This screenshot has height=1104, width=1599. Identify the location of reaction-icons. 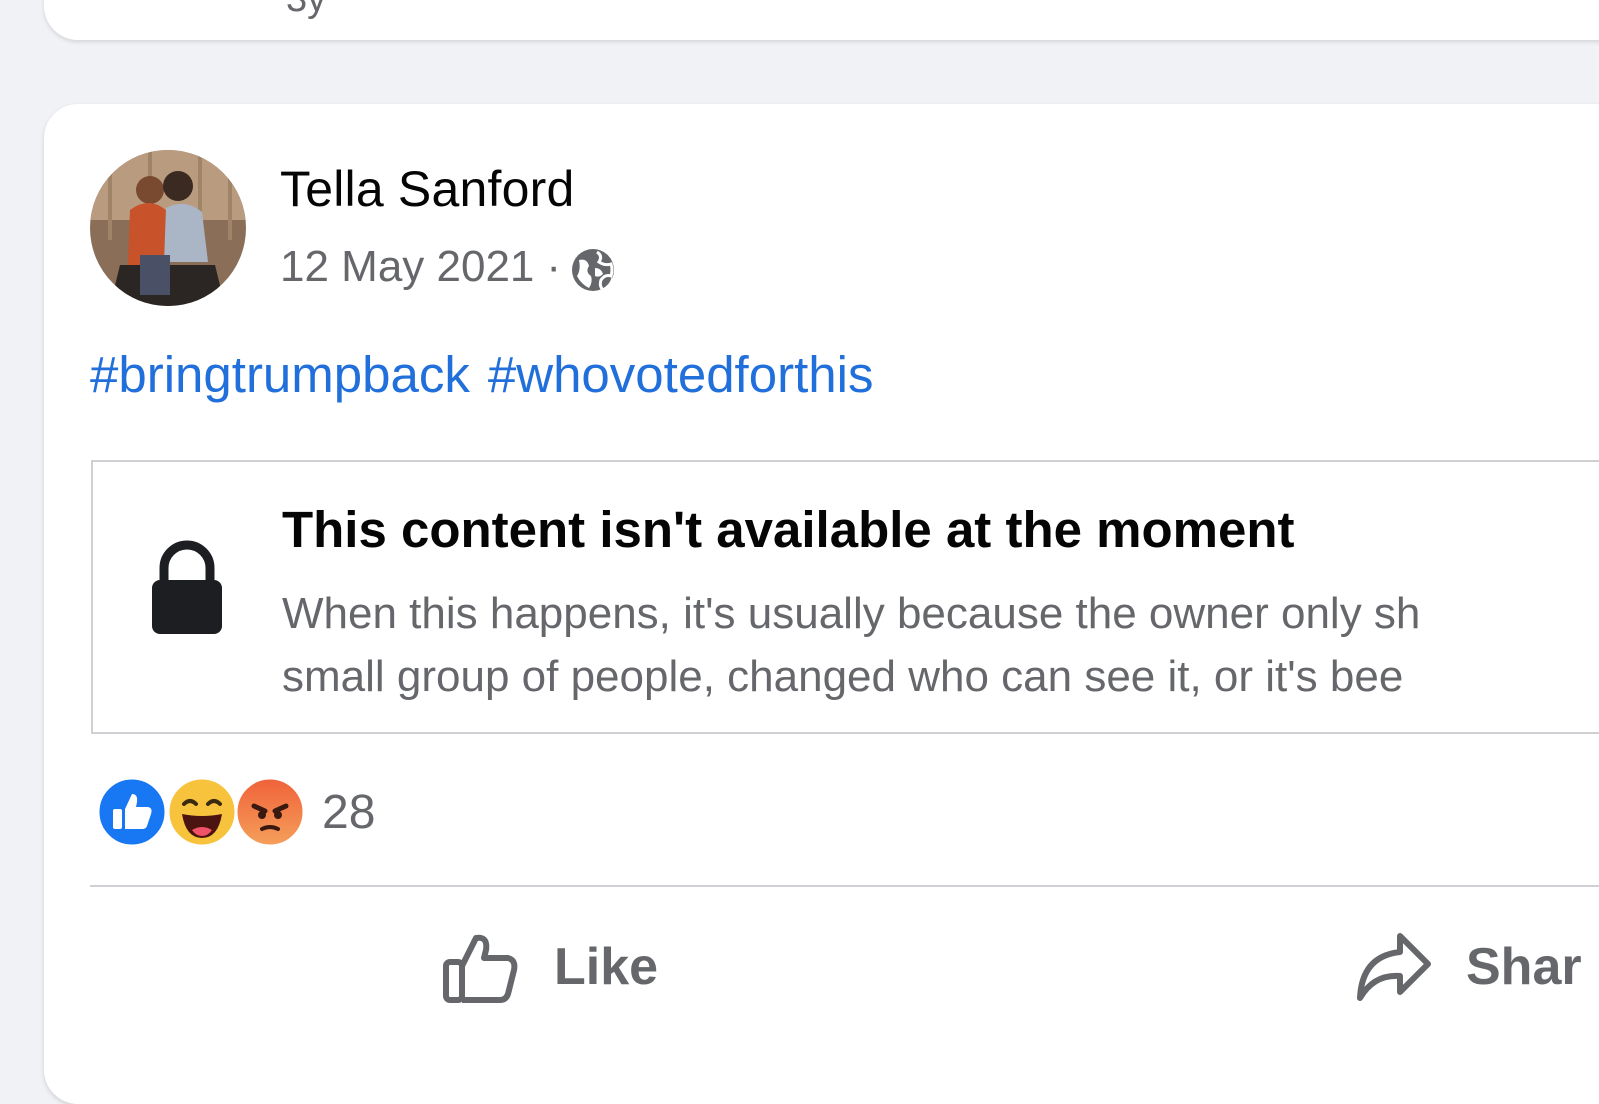
(201, 812).